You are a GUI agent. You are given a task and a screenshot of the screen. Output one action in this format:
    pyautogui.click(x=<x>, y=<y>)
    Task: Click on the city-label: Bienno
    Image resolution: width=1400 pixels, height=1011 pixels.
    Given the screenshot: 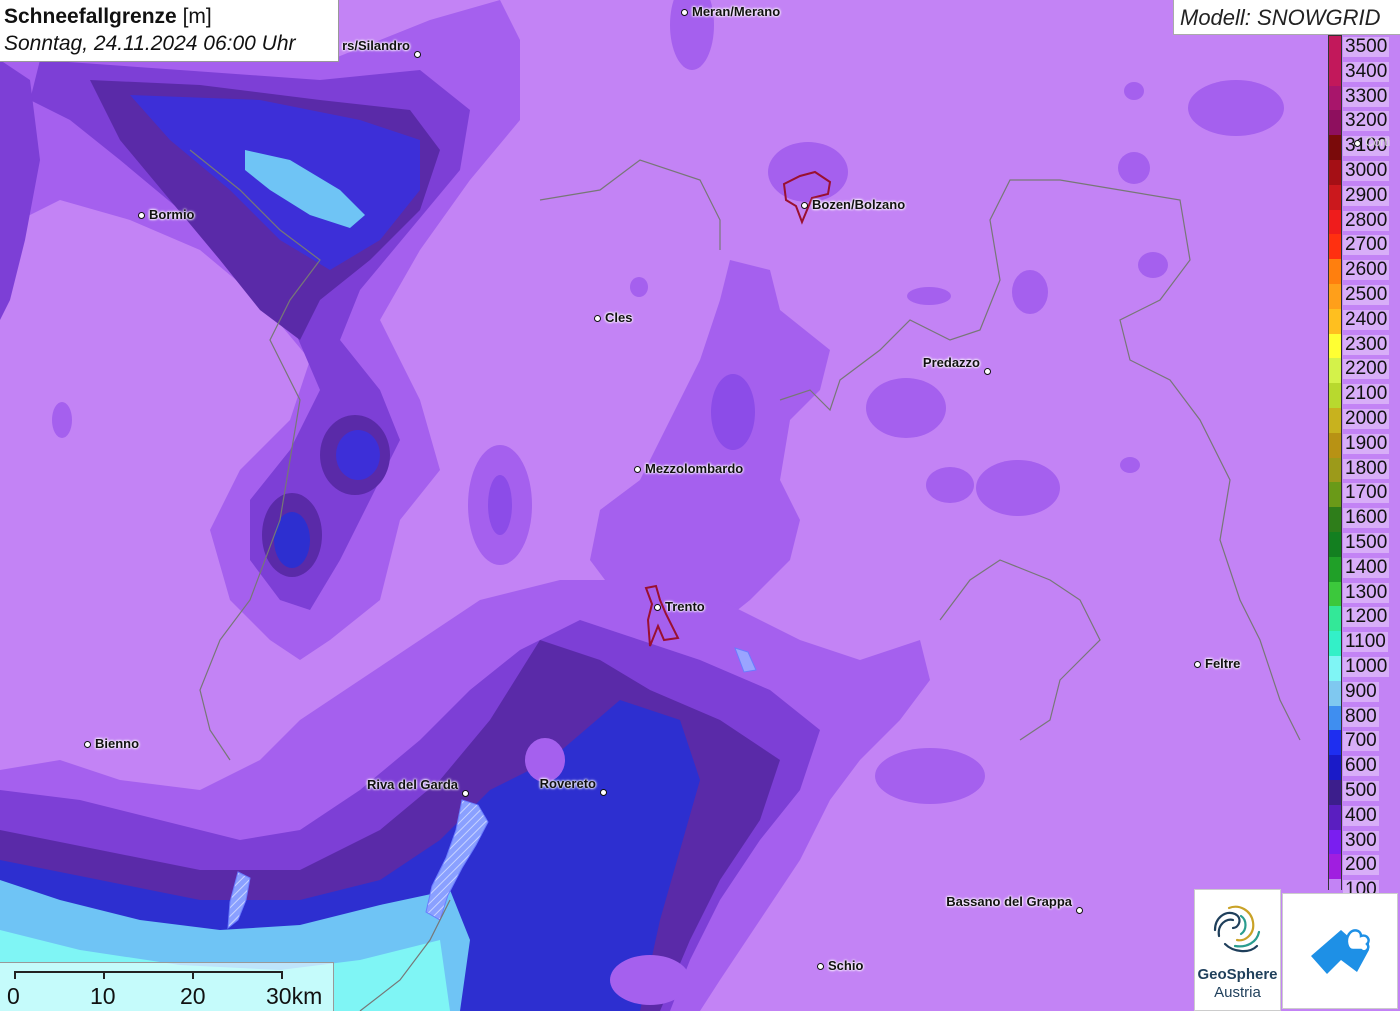 What is the action you would take?
    pyautogui.click(x=117, y=743)
    